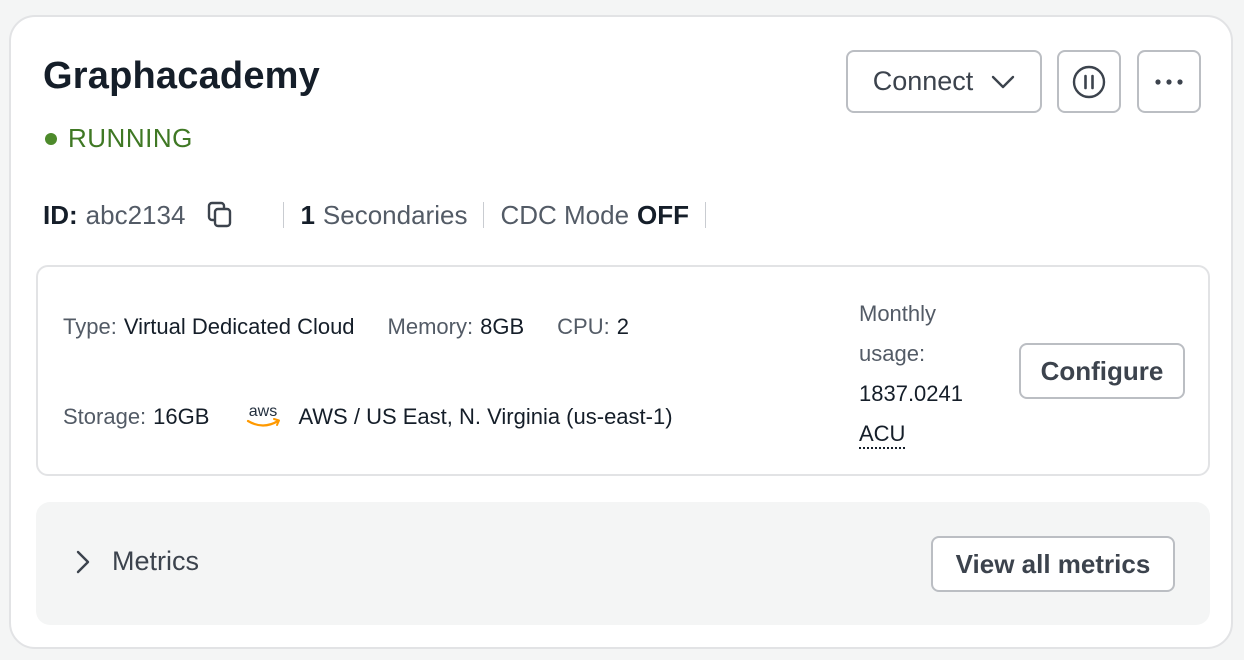 This screenshot has height=660, width=1244. I want to click on instance-meta: ID: abc2134 1 Secondaries CDC Mode OFF, so click(382, 215).